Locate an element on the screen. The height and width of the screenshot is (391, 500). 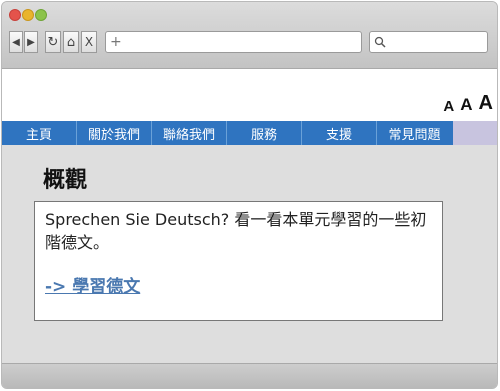
status-bar is located at coordinates (249, 375).